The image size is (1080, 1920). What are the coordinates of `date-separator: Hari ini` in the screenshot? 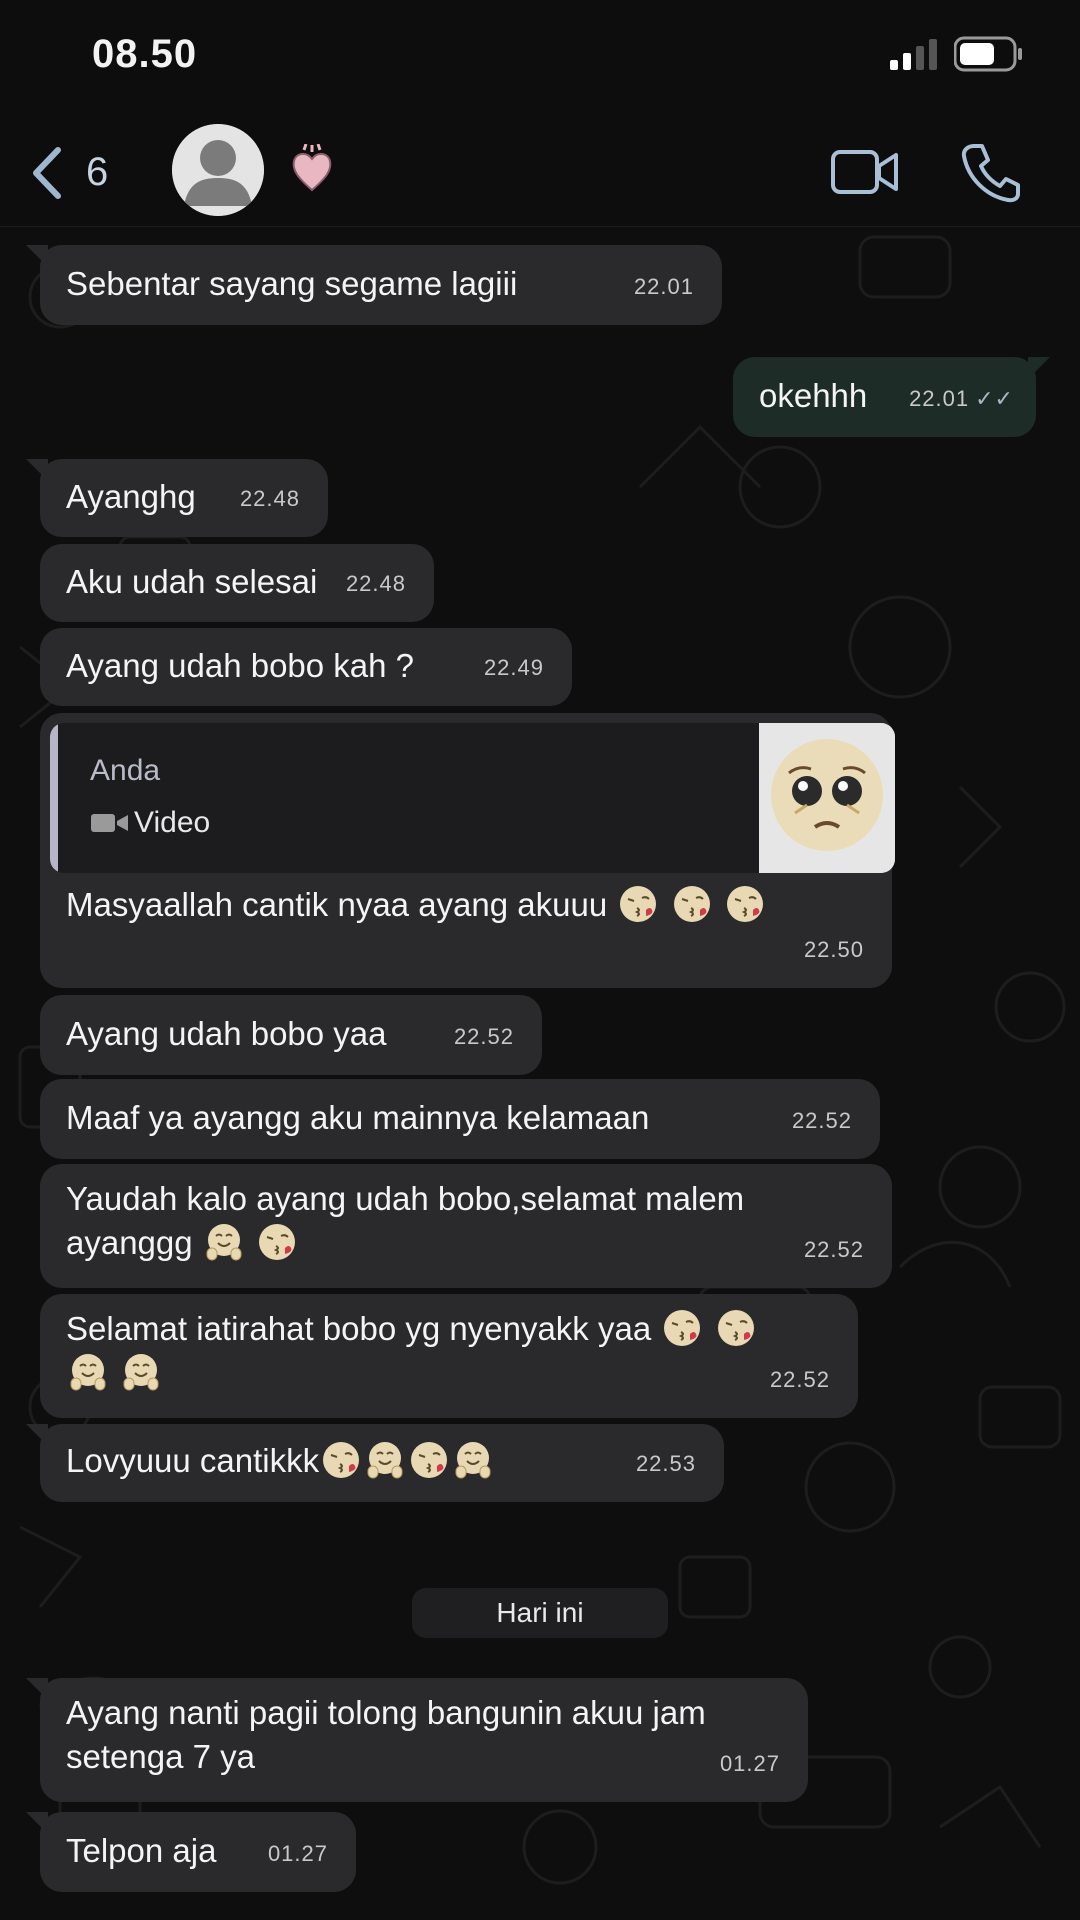 It's located at (540, 1613).